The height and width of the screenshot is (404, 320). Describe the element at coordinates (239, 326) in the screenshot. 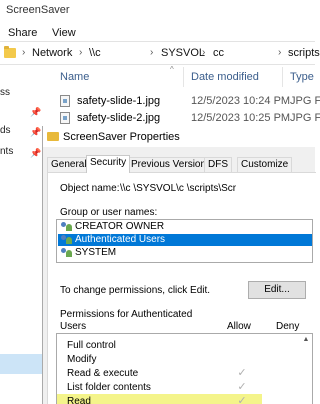

I see `allow-column-label: Allow` at that location.